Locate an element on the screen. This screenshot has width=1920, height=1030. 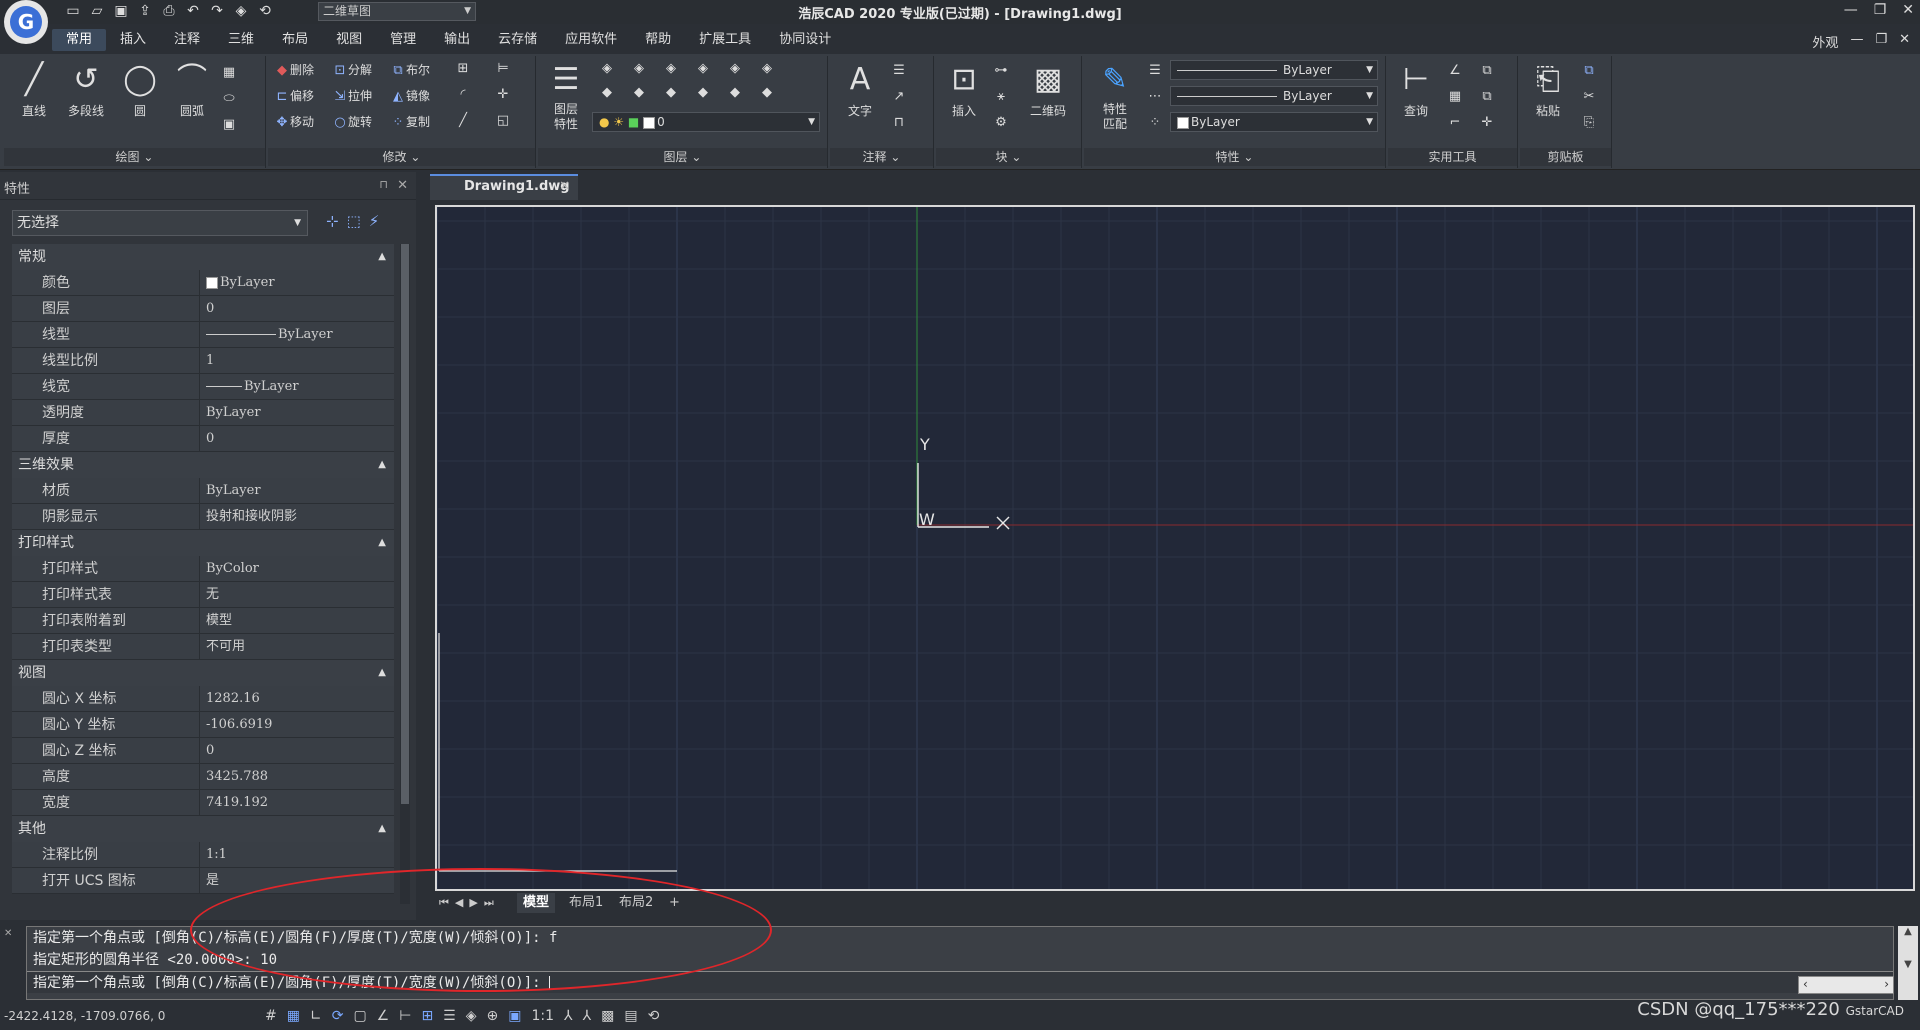
quick-select-icon: ⚡ is located at coordinates (374, 221).